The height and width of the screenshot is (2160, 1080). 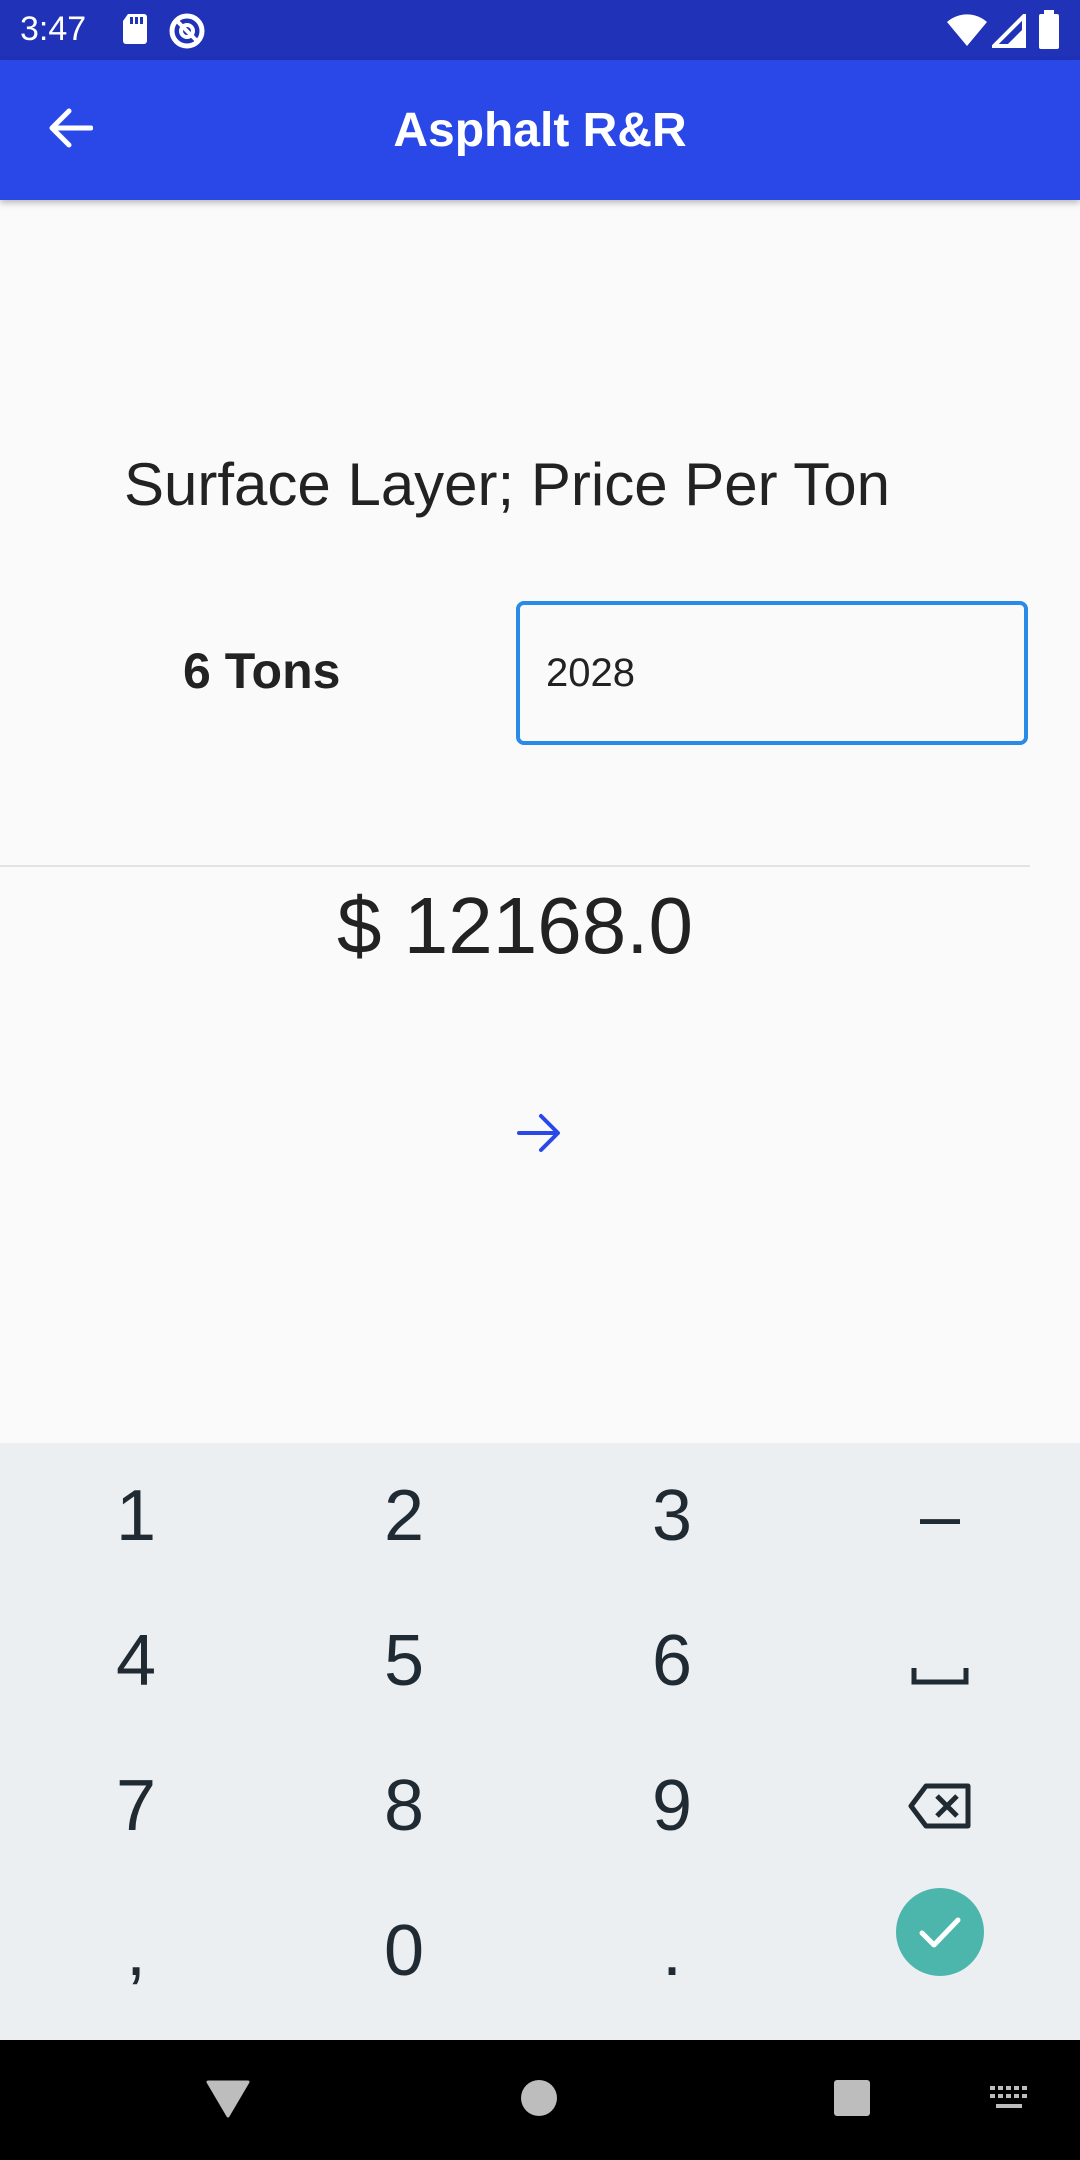 I want to click on square-recents-icon, so click(x=852, y=2100).